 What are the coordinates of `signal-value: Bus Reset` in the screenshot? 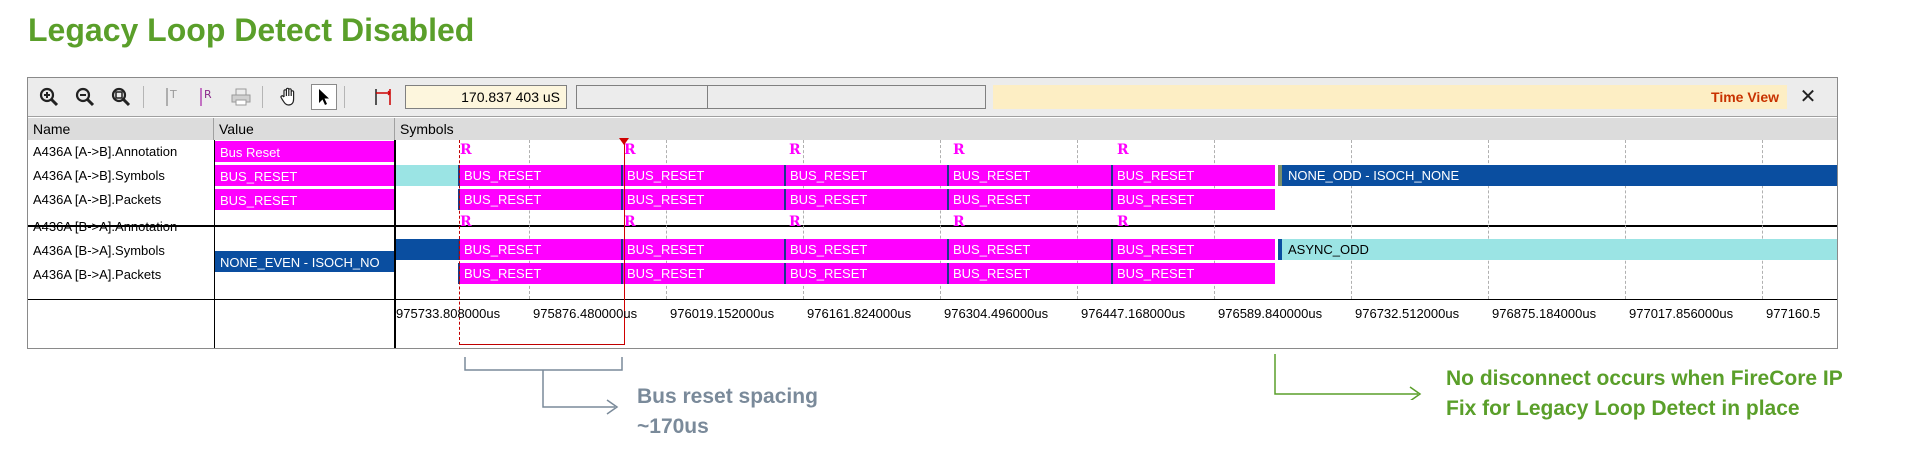 It's located at (304, 151).